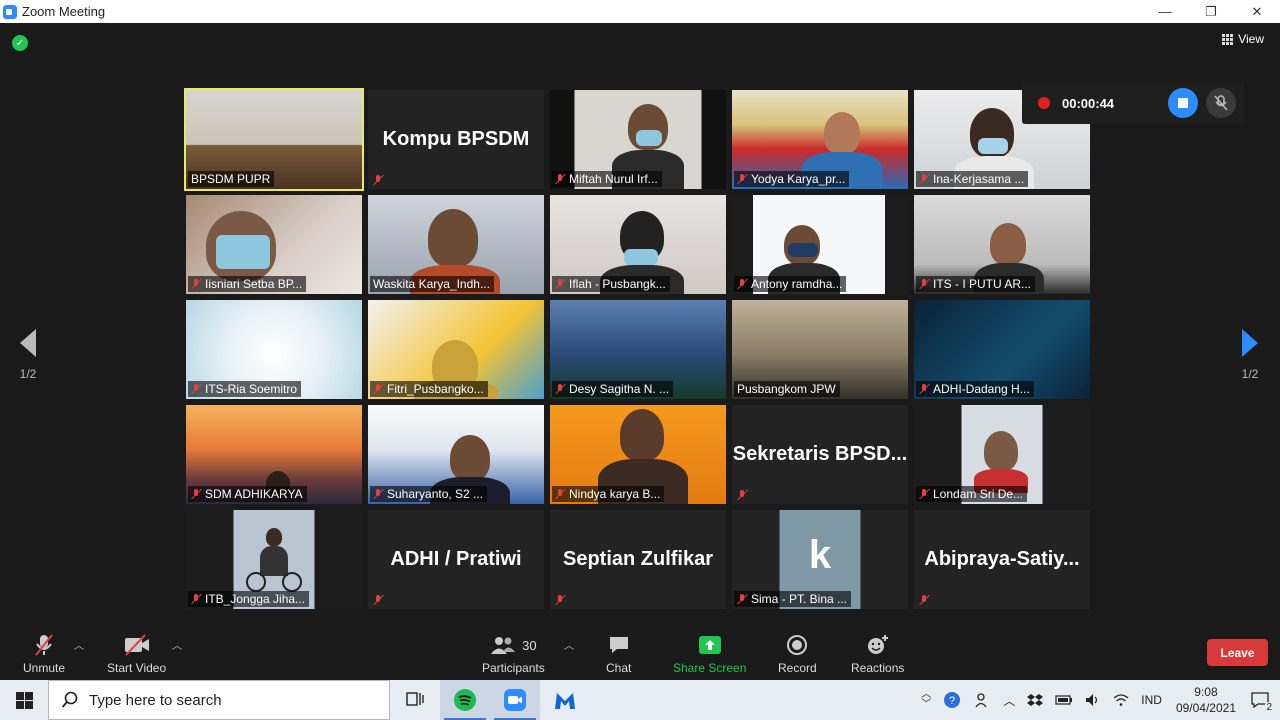 The width and height of the screenshot is (1280, 720). I want to click on view-button: View, so click(1243, 39).